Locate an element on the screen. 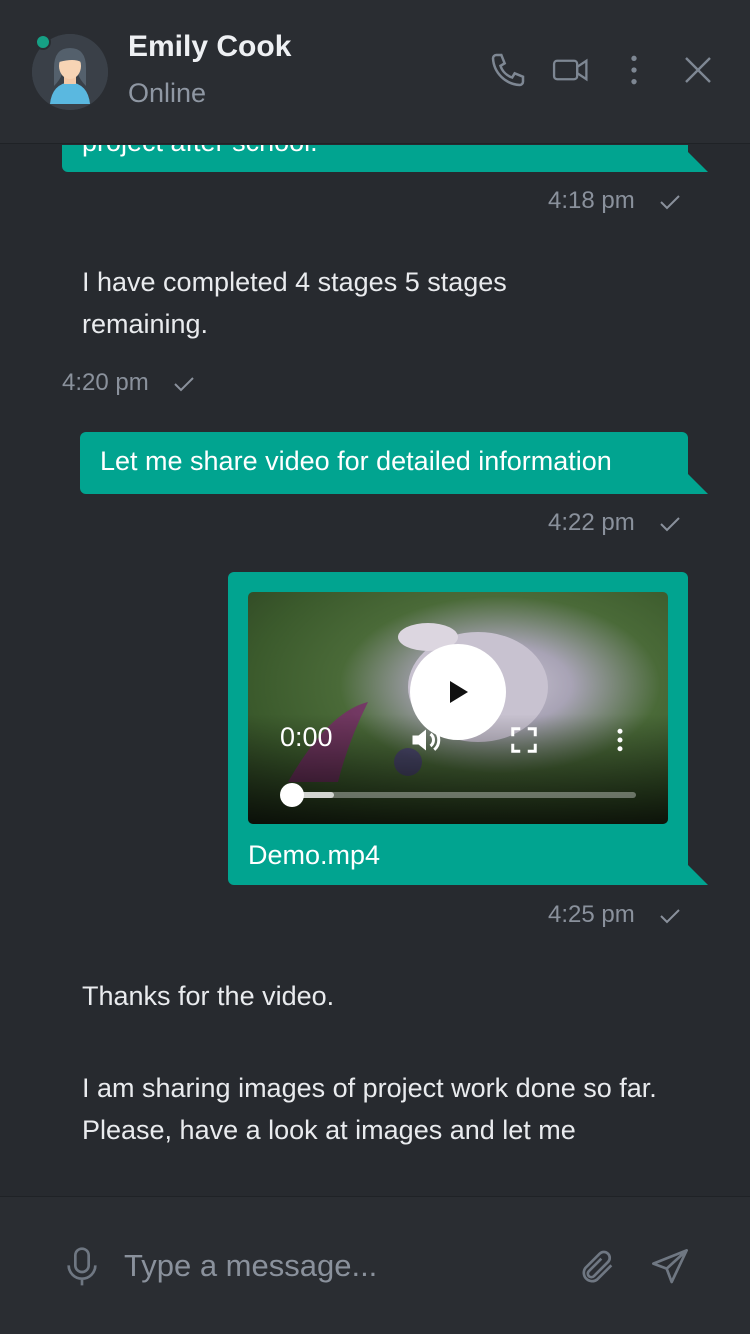  contact-name: Emily Cook is located at coordinates (210, 46).